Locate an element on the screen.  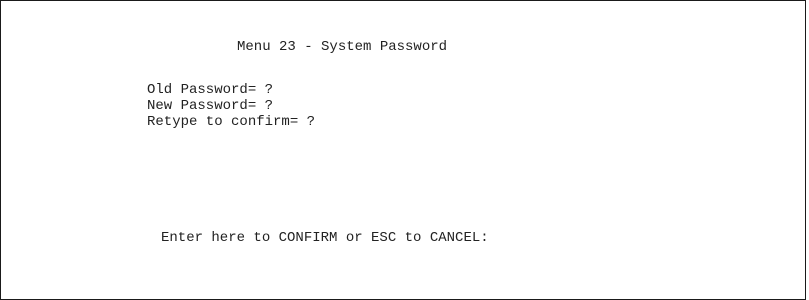
retype-confirm-field: Retype to confirm= ? is located at coordinates (231, 122).